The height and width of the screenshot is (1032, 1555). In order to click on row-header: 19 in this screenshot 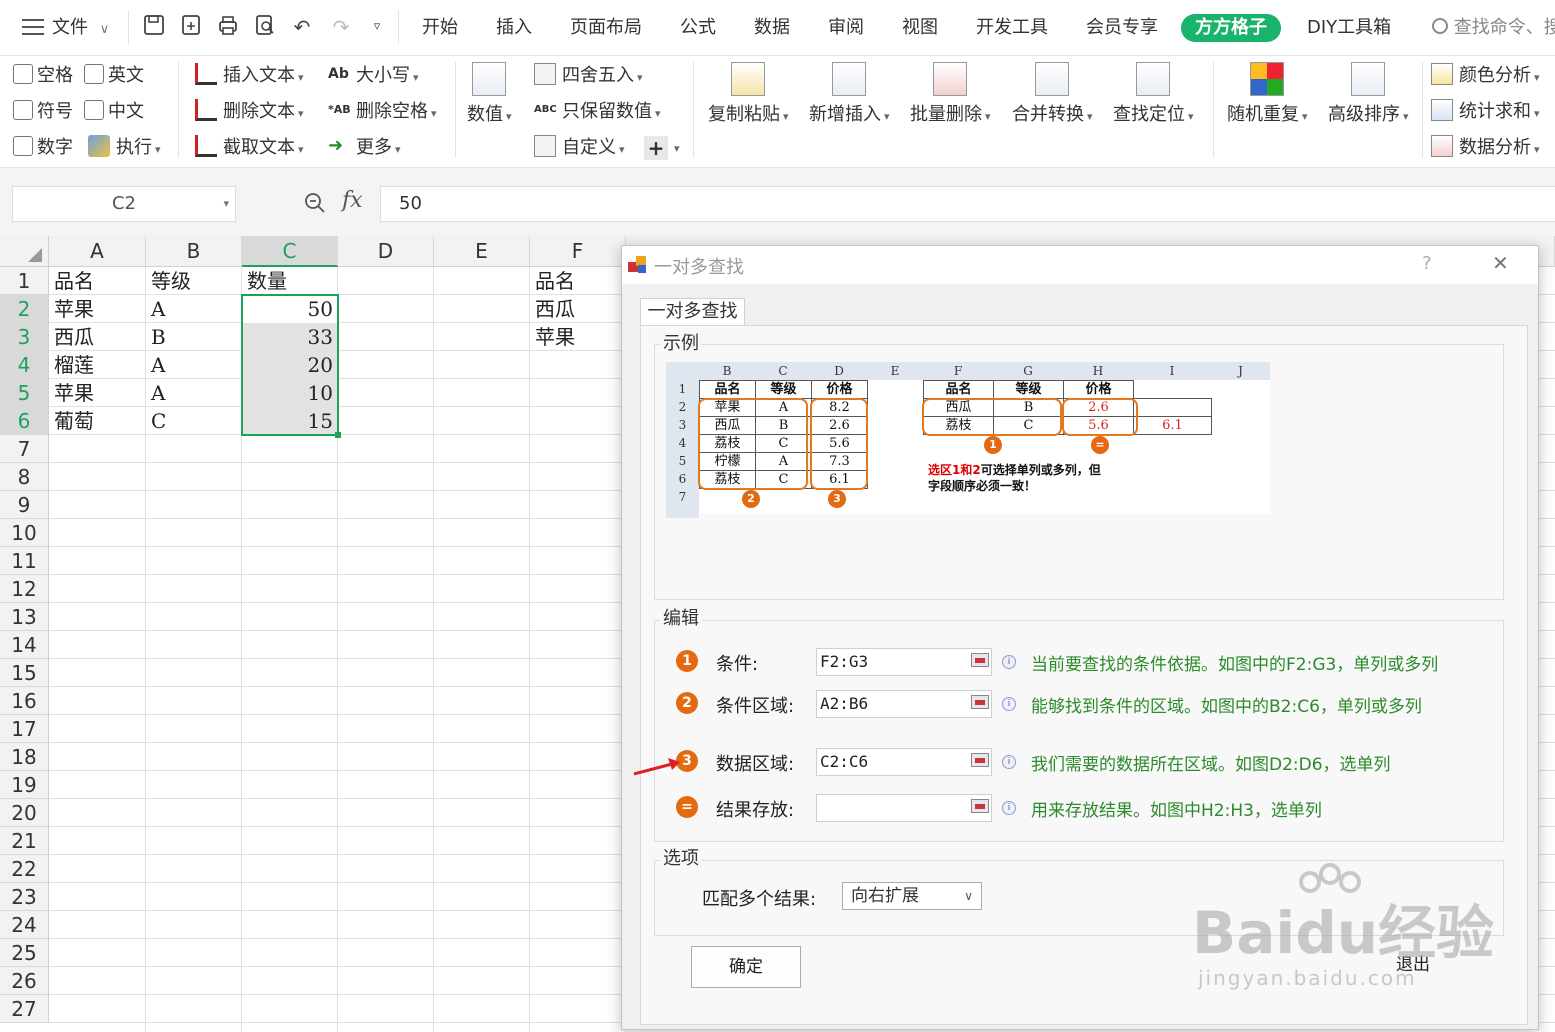, I will do `click(24, 785)`.